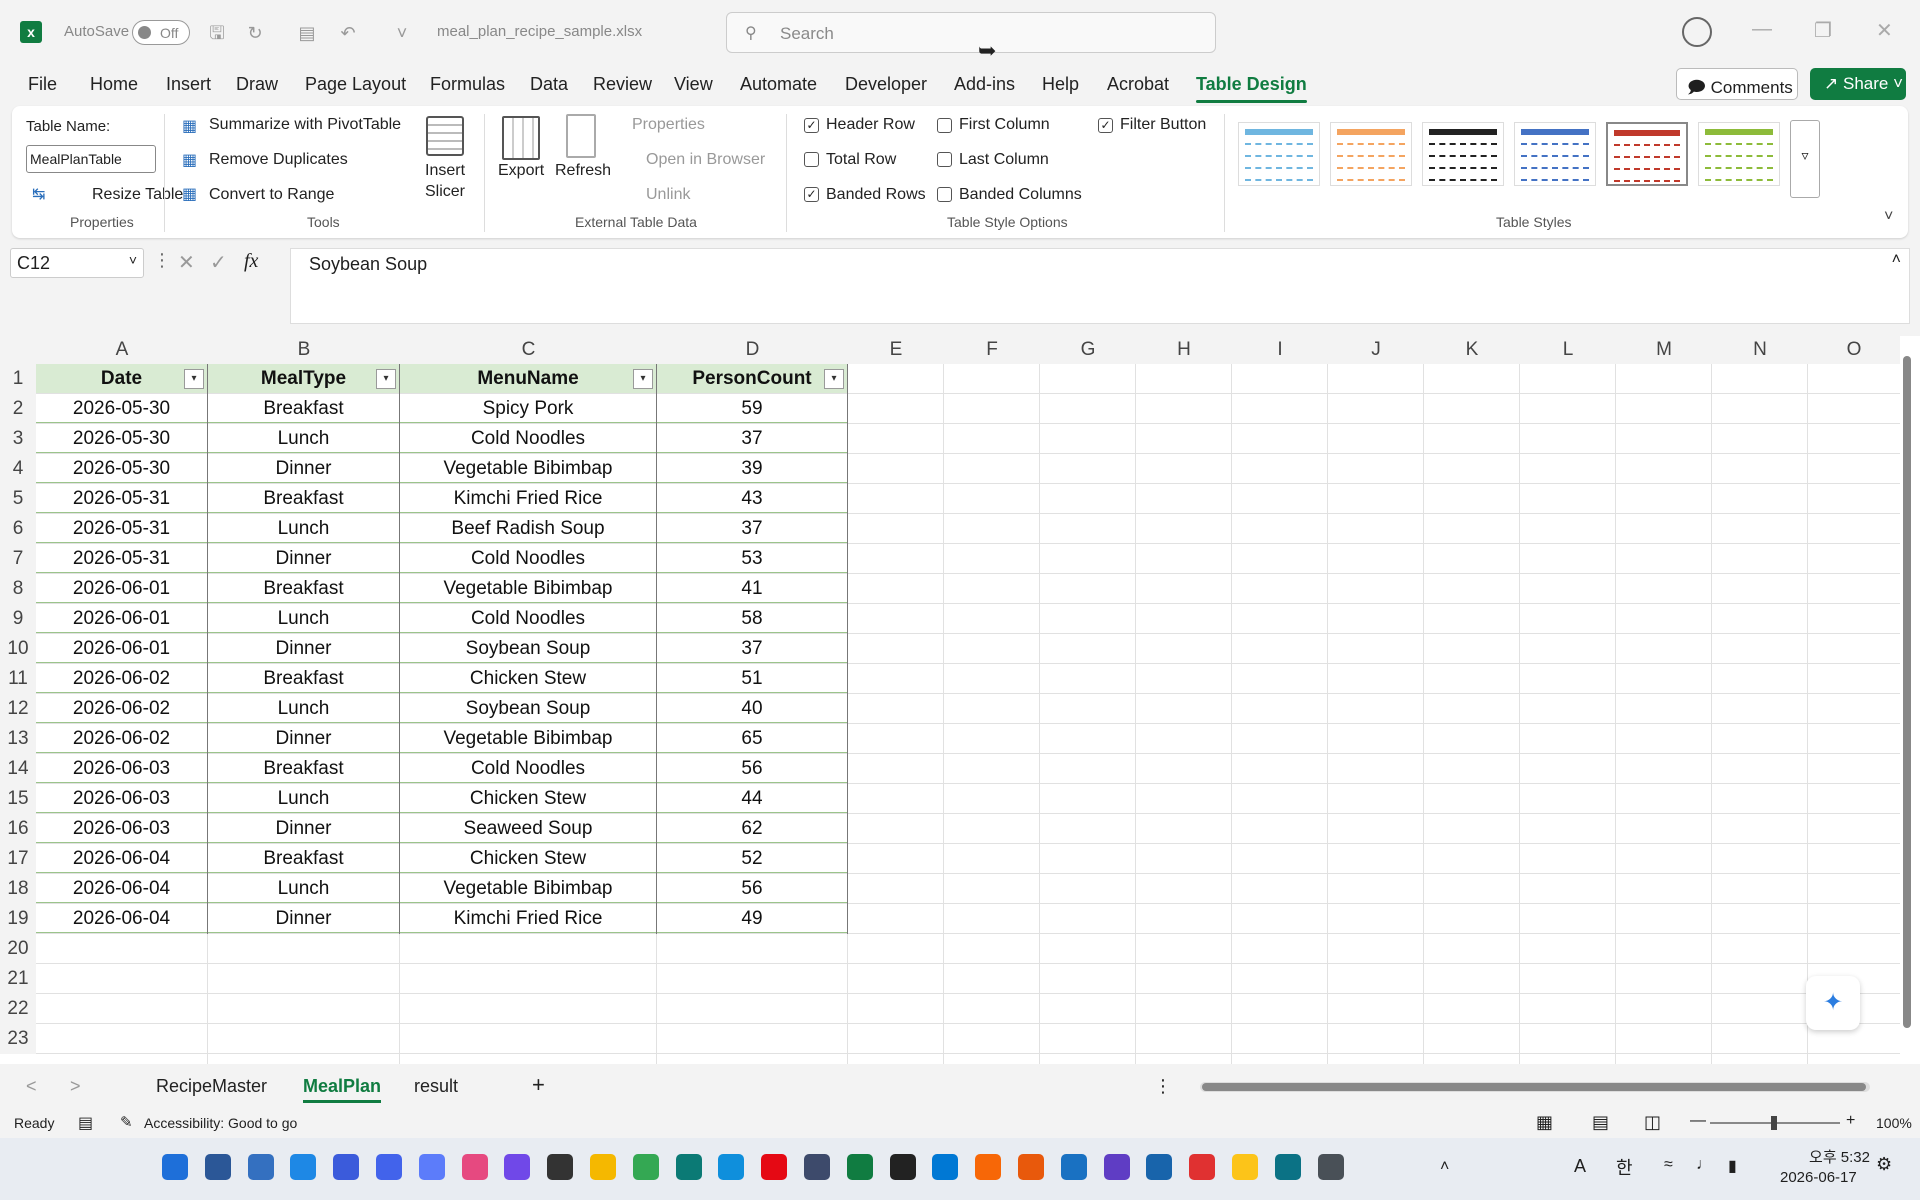  Describe the element at coordinates (18, 949) in the screenshot. I see `row-header: 20` at that location.